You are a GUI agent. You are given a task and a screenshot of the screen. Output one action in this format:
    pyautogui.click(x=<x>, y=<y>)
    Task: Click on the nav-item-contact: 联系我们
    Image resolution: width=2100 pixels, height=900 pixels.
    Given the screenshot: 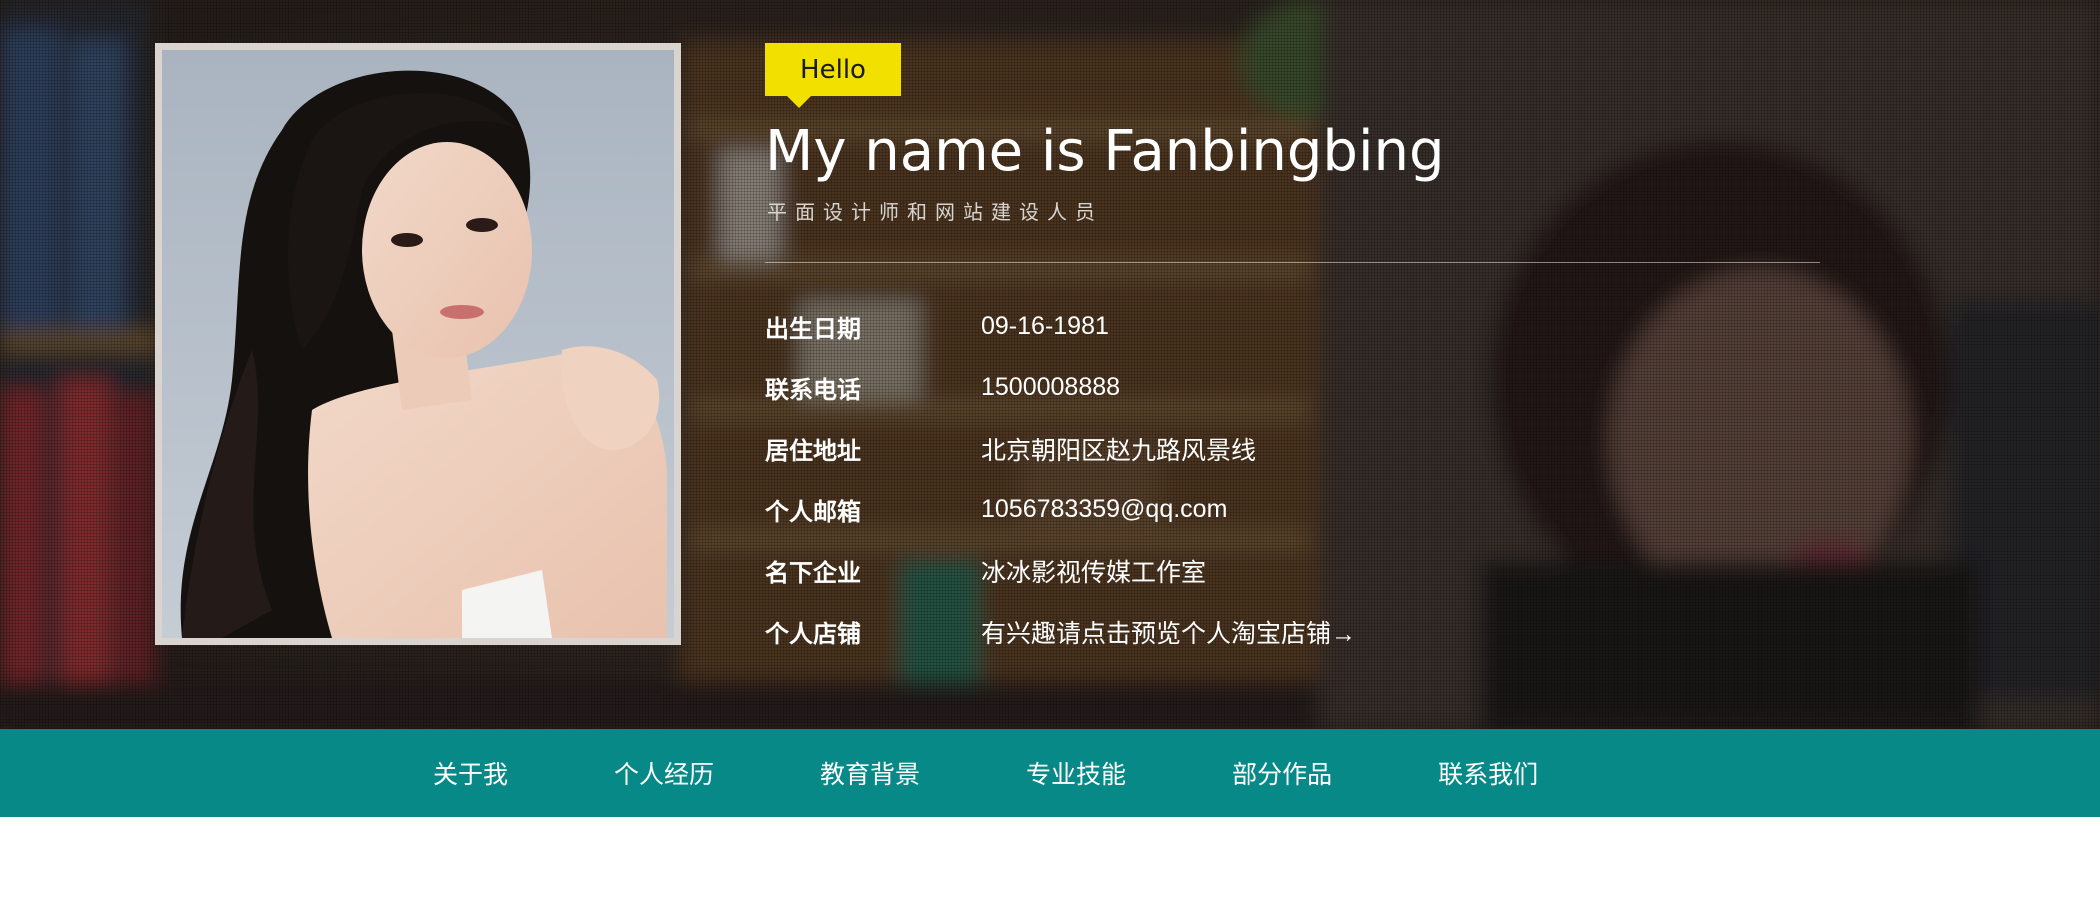 What is the action you would take?
    pyautogui.click(x=1488, y=773)
    